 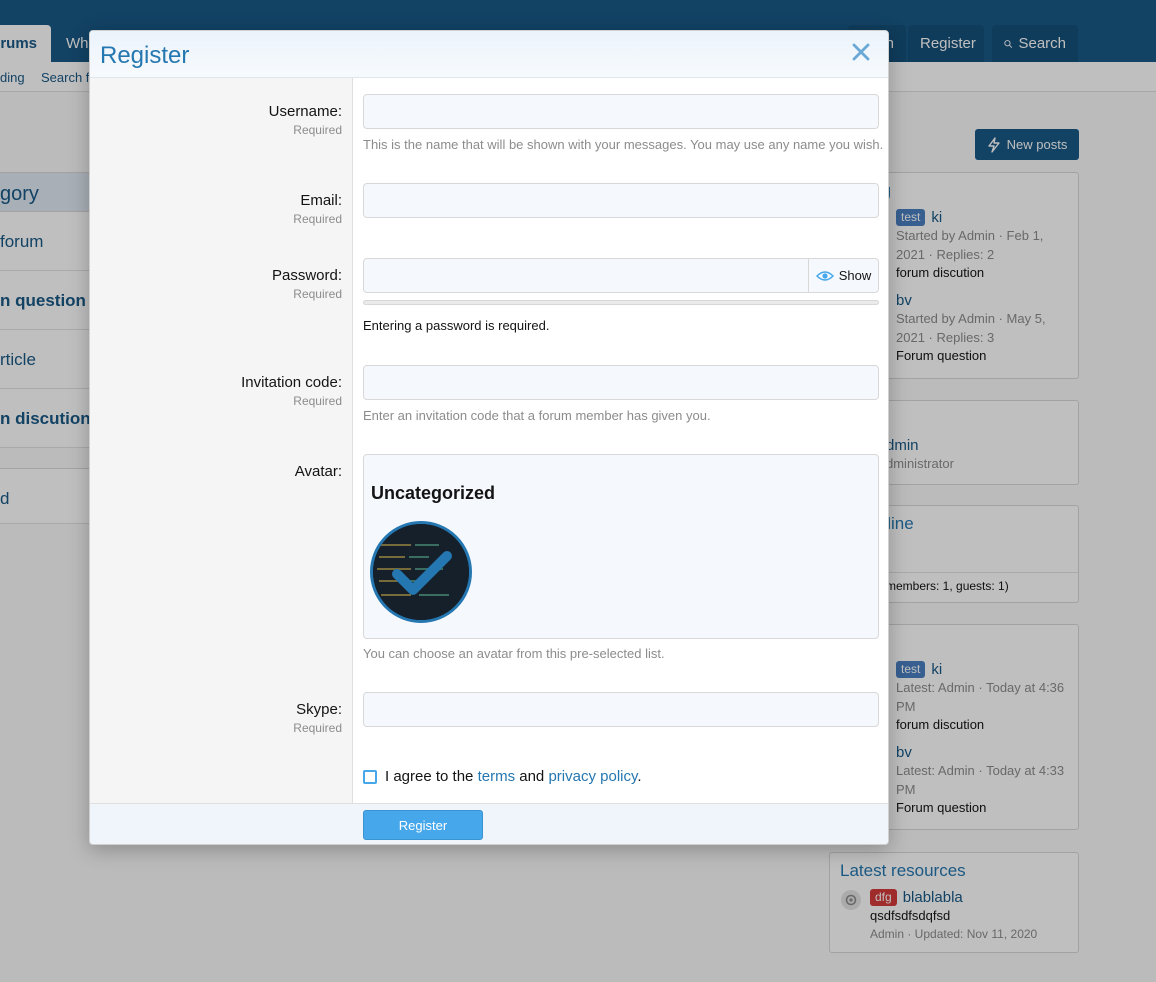 What do you see at coordinates (489, 823) in the screenshot?
I see `modal-footer: Register` at bounding box center [489, 823].